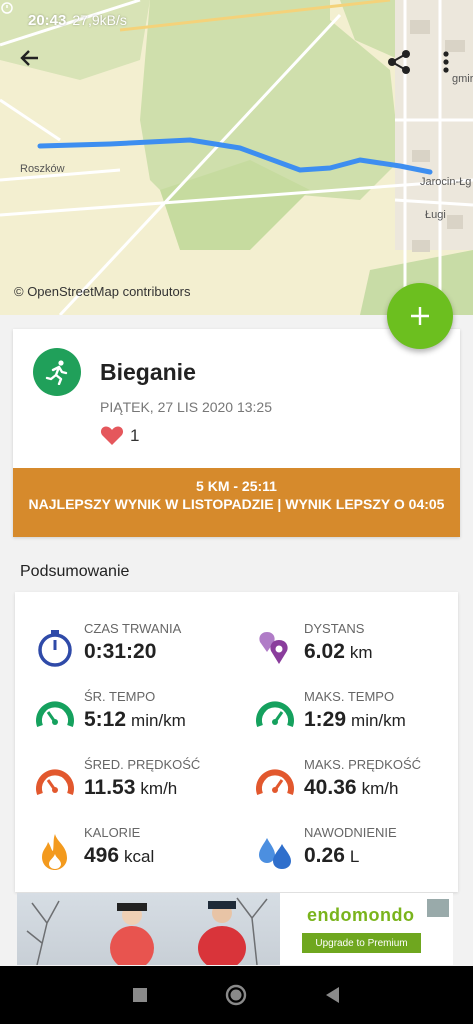 This screenshot has height=1024, width=473. I want to click on plus-icon, so click(420, 316).